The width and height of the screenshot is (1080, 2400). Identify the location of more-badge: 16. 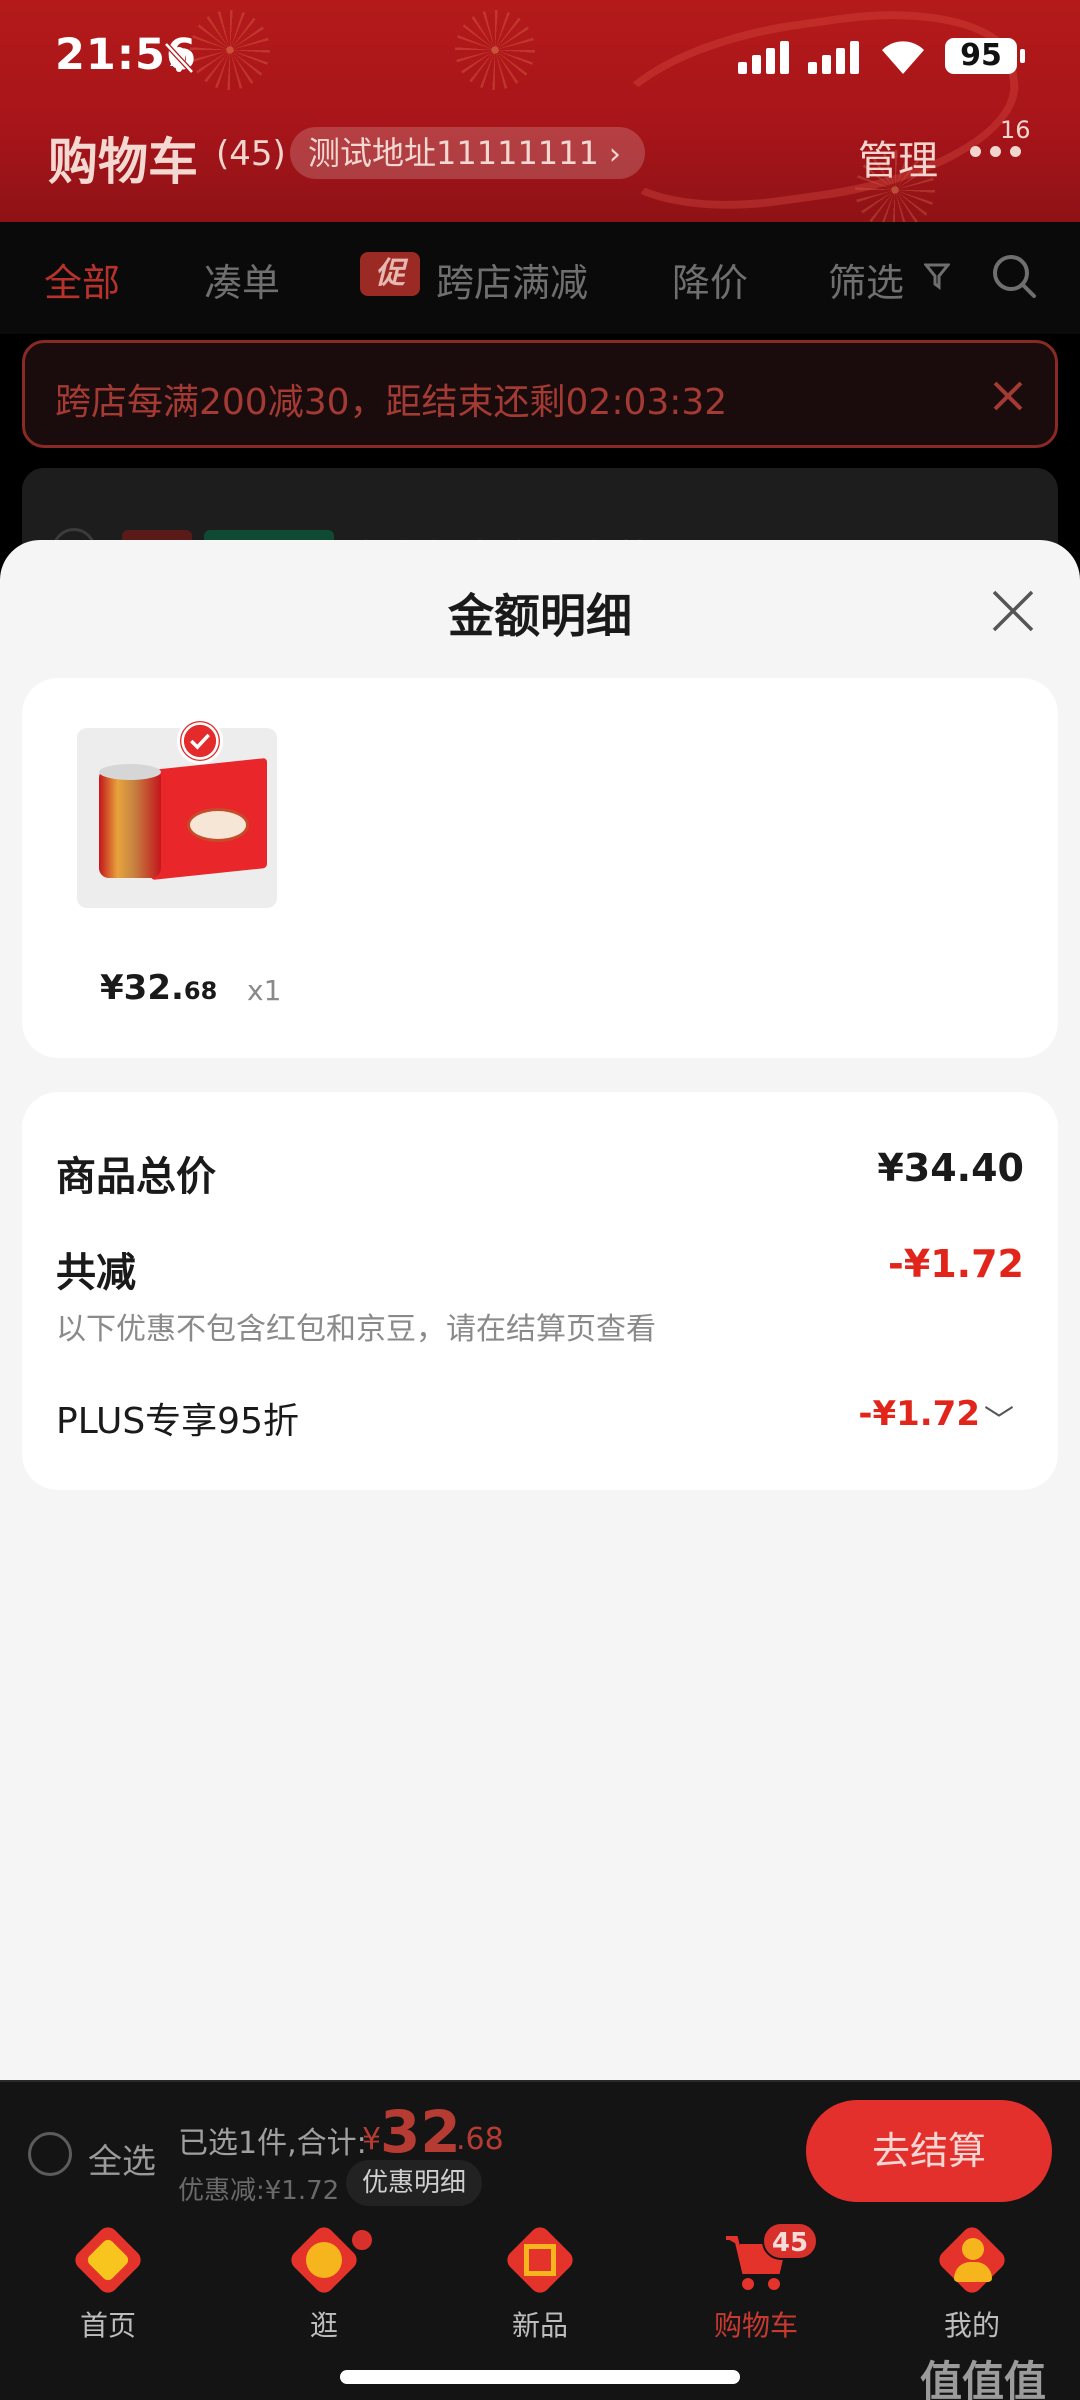
(1015, 130).